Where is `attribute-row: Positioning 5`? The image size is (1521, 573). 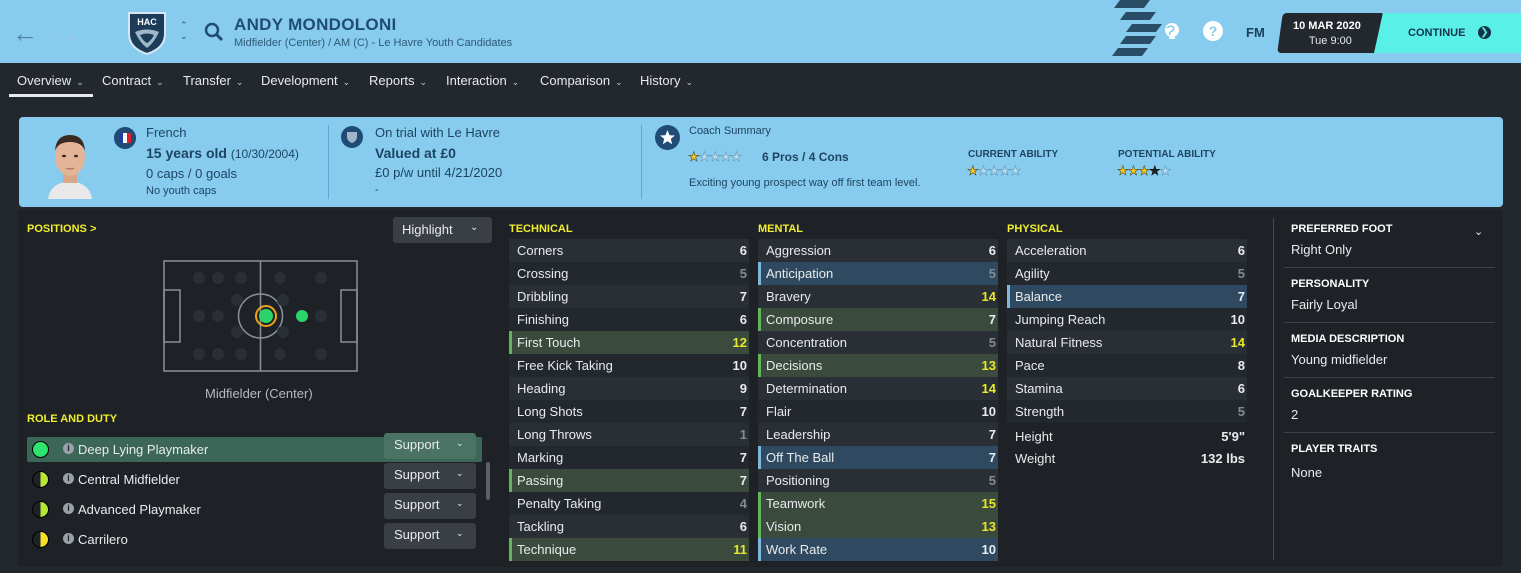 attribute-row: Positioning 5 is located at coordinates (878, 480).